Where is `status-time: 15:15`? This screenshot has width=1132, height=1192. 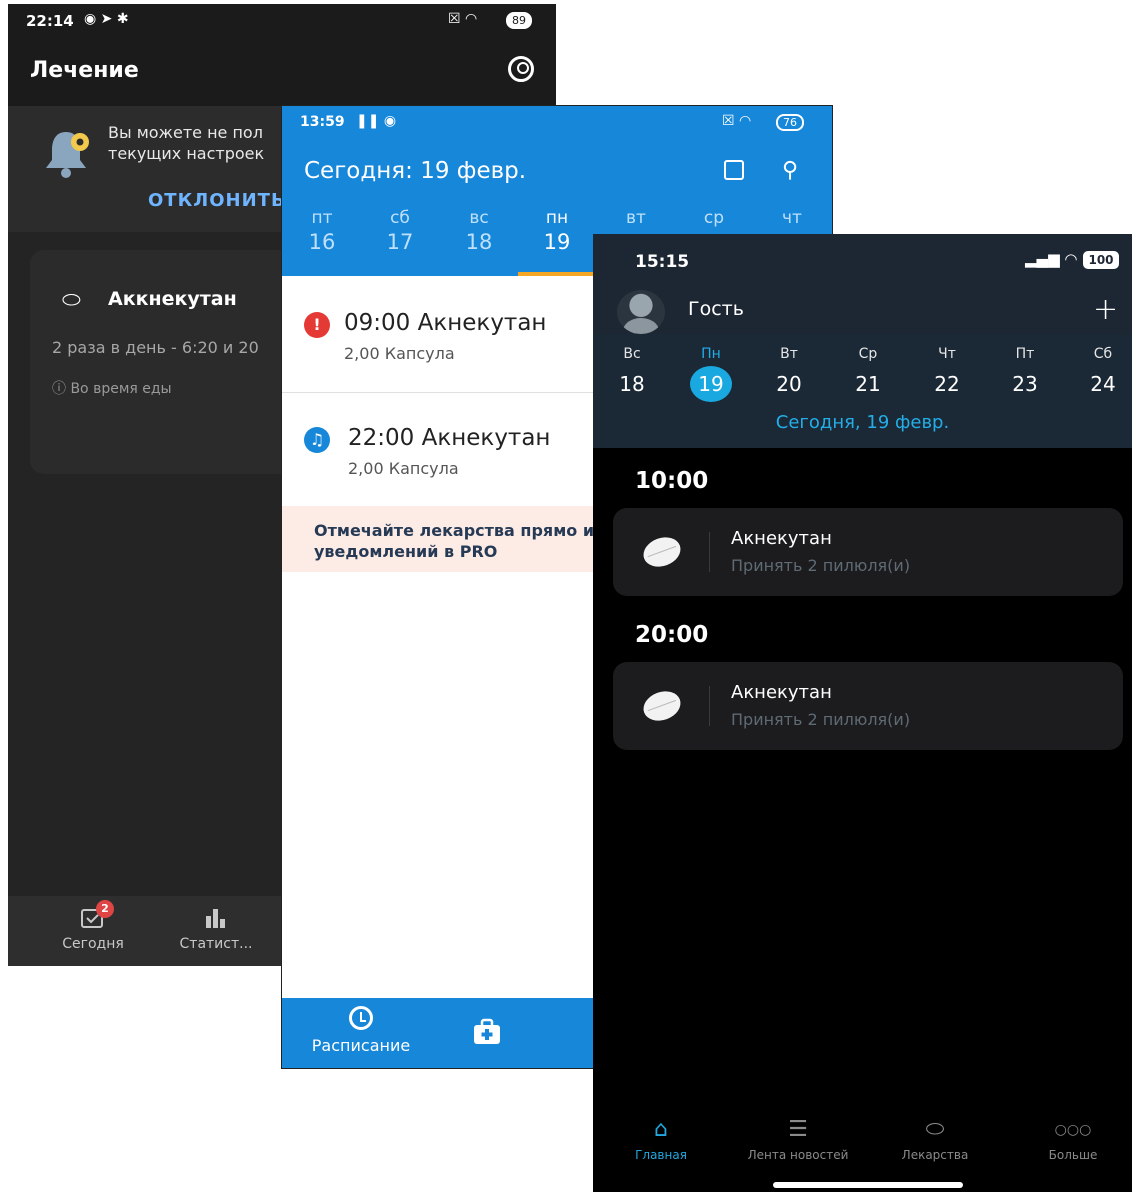
status-time: 15:15 is located at coordinates (662, 262).